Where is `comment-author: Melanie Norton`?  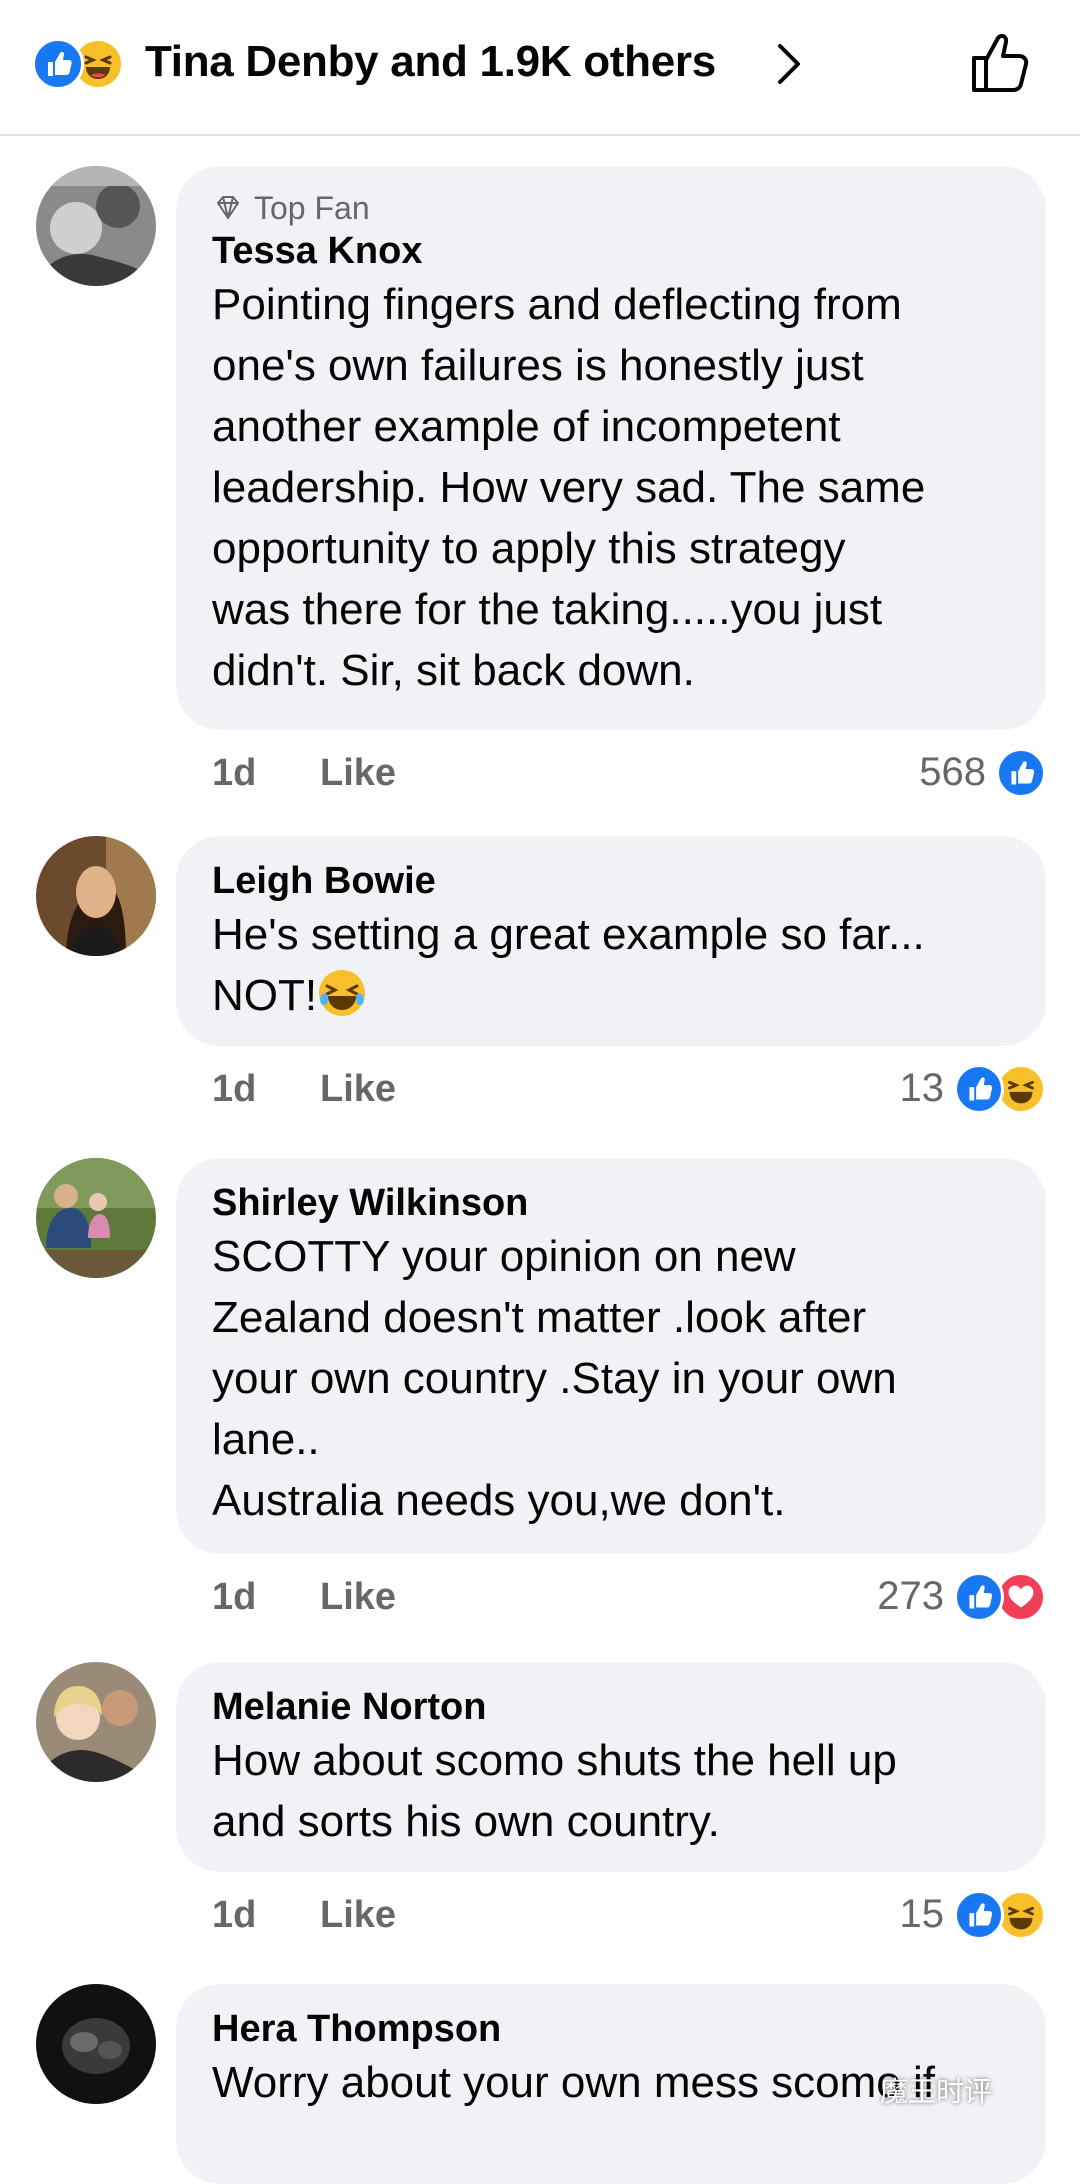 comment-author: Melanie Norton is located at coordinates (612, 1707).